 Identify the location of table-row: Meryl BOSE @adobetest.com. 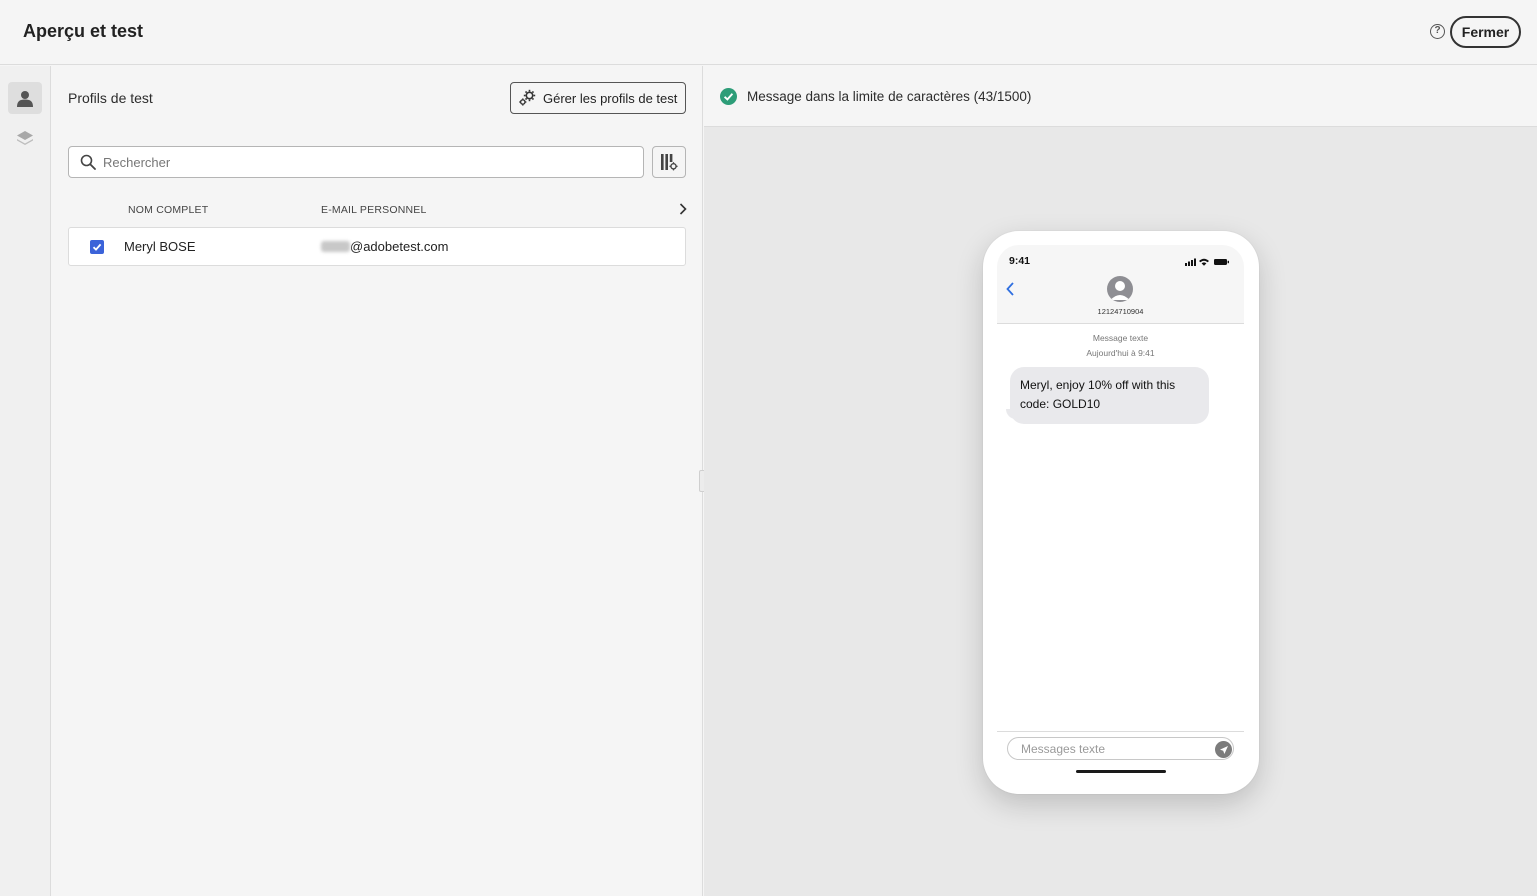
(377, 246).